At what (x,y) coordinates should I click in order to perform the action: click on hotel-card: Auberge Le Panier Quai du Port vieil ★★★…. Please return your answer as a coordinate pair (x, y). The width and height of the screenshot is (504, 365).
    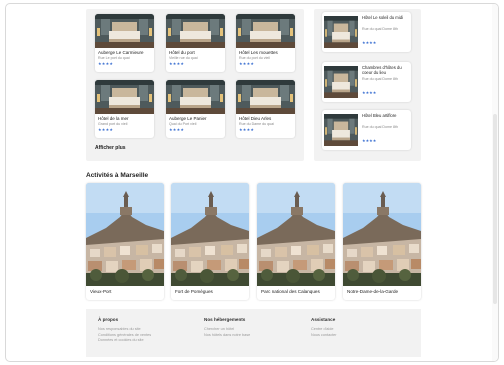
    Looking at the image, I should click on (195, 109).